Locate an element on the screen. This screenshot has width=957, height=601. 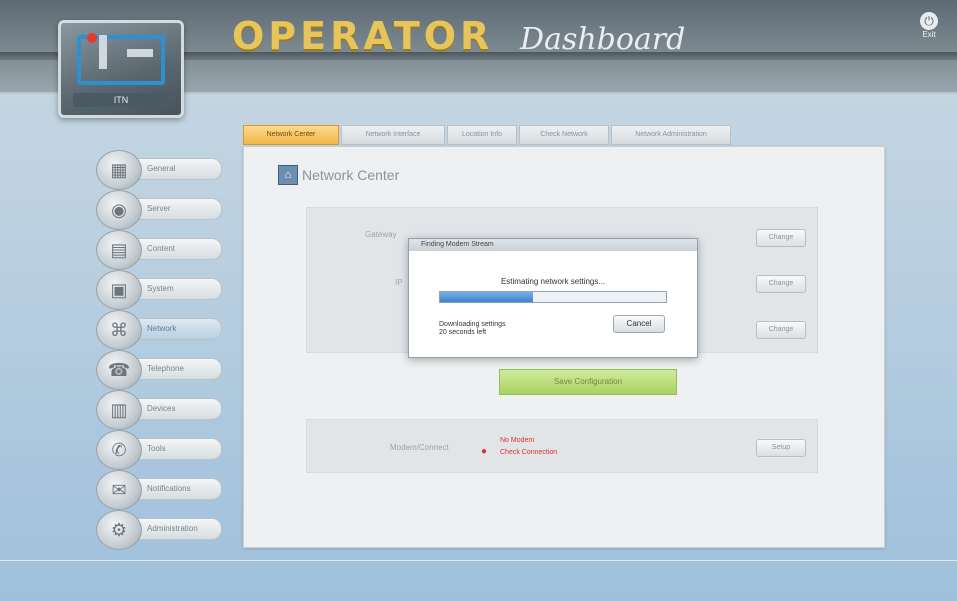
sidebar-item-content: Content ▤ is located at coordinates (161, 250).